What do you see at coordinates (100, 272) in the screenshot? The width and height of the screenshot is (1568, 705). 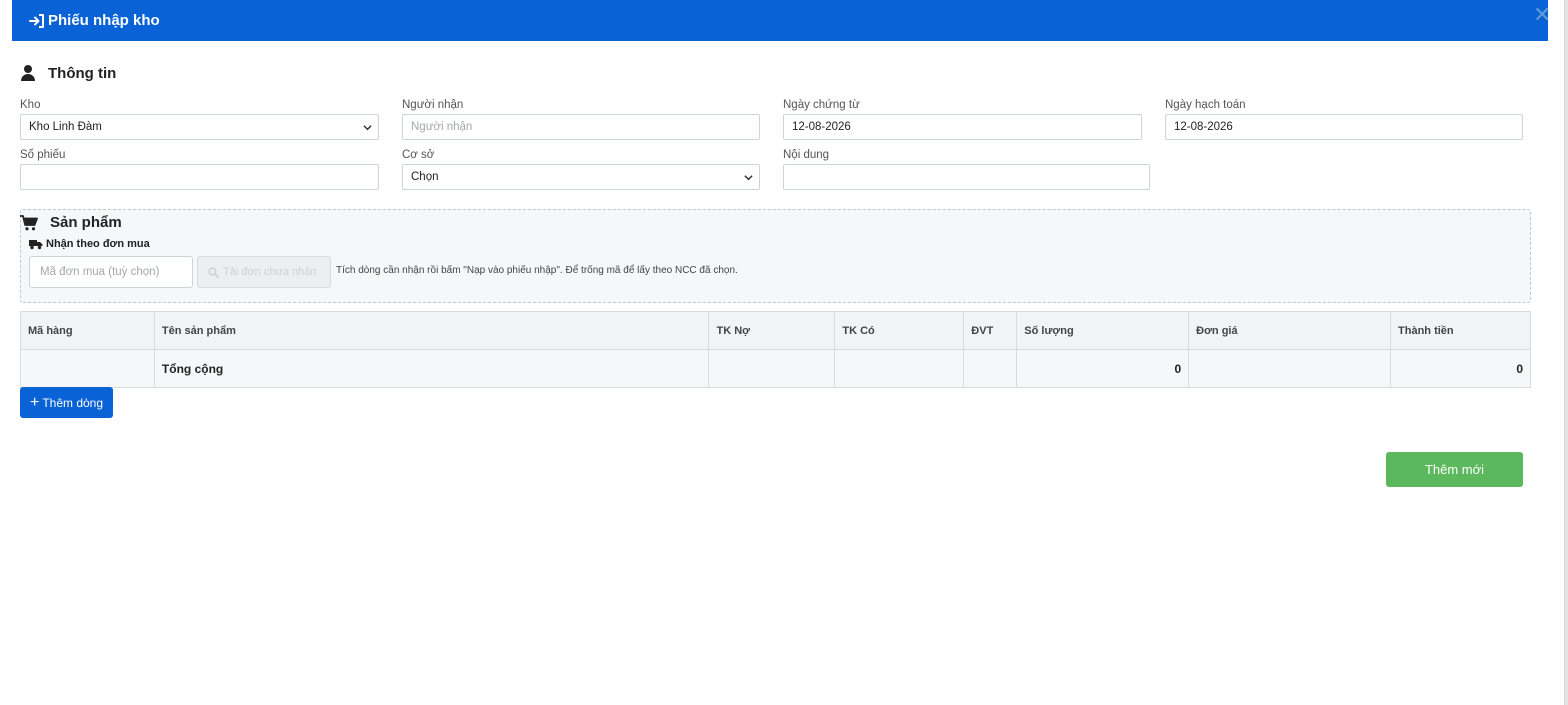 I see `po-code-placeholder: Mã đơn mua (tuỳ chọn)` at bounding box center [100, 272].